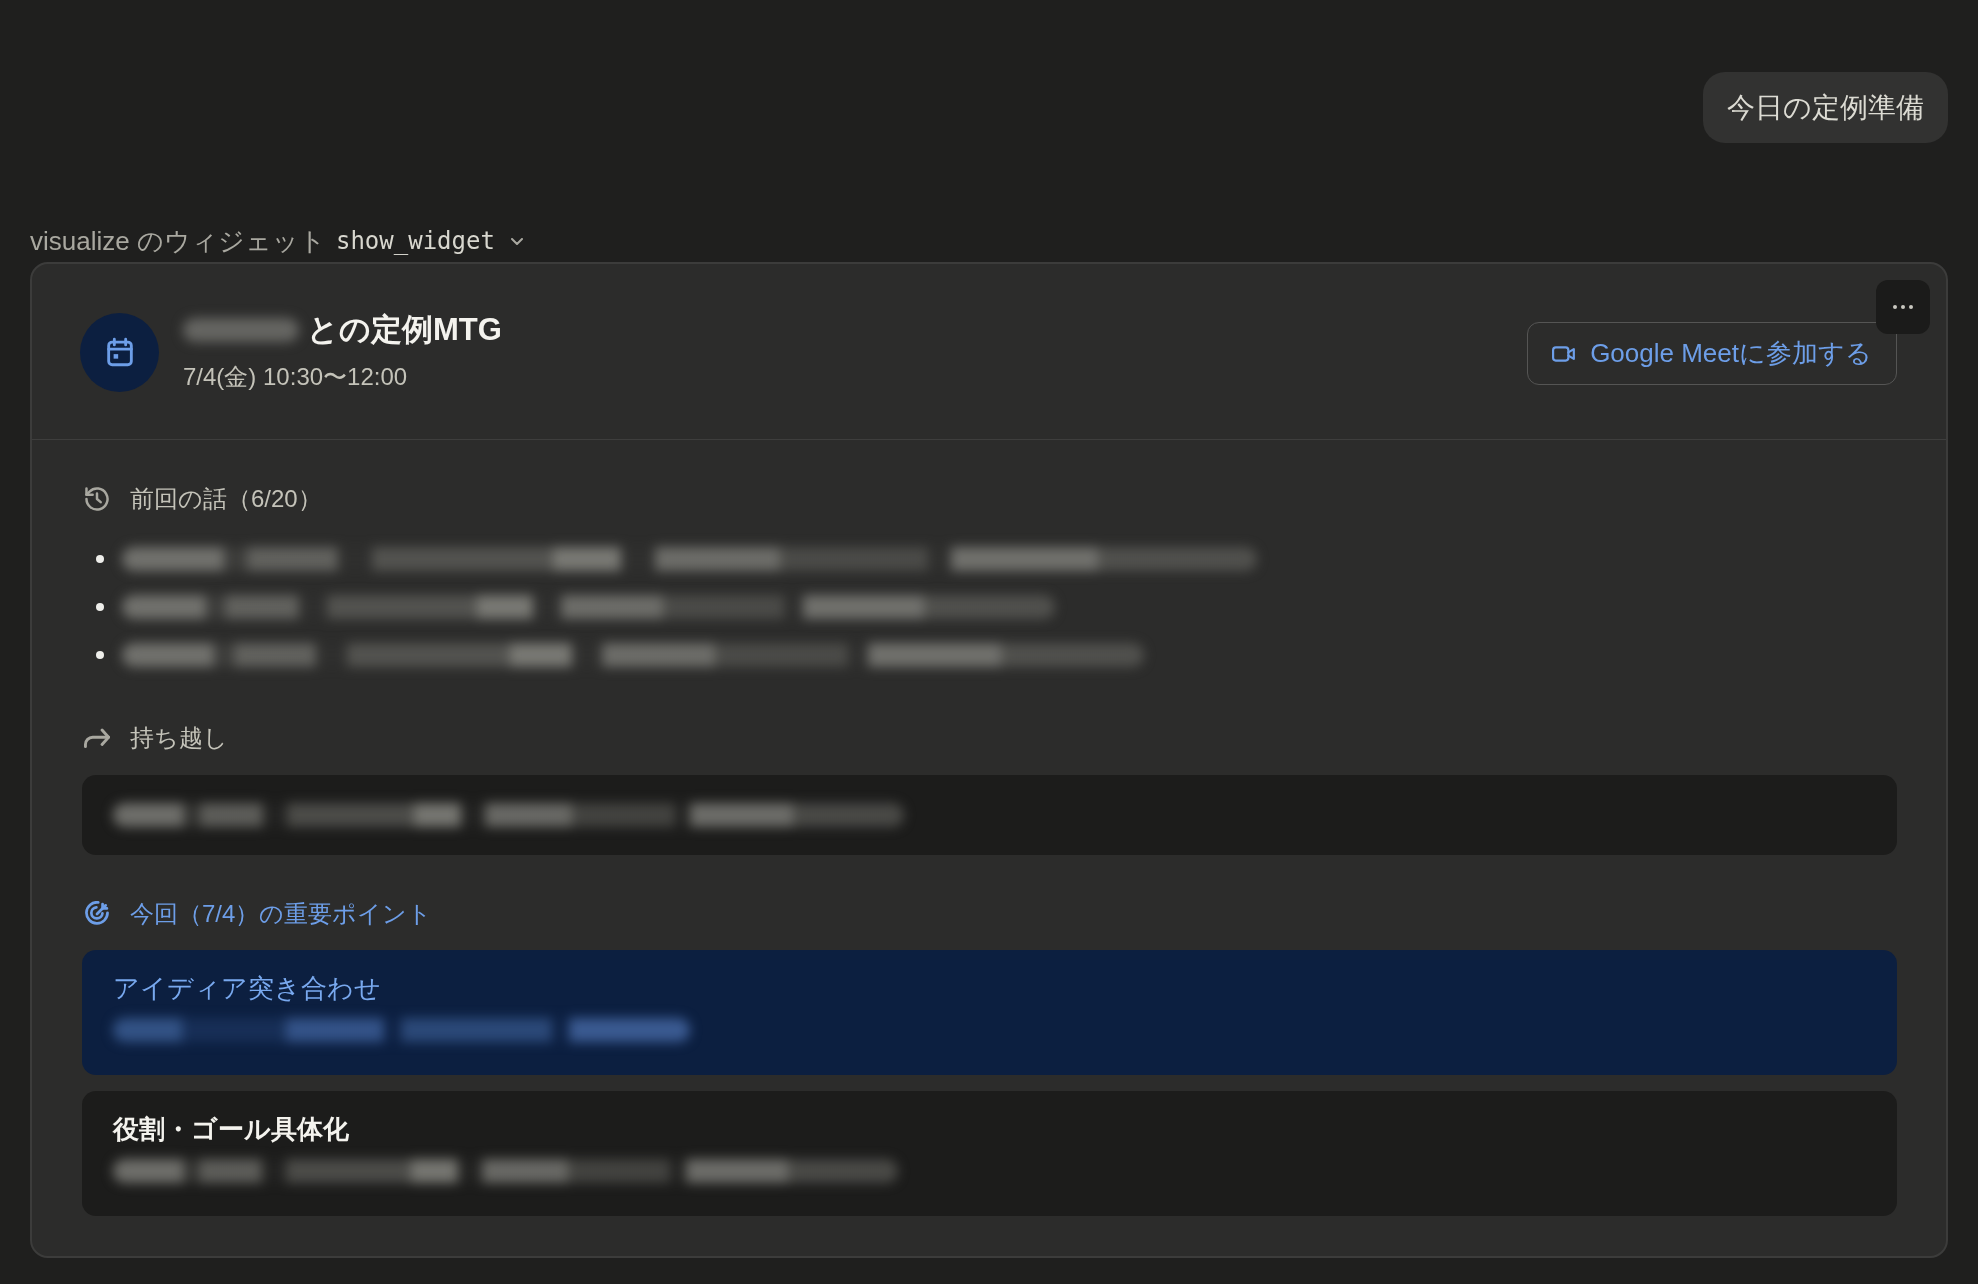  I want to click on history-icon, so click(97, 499).